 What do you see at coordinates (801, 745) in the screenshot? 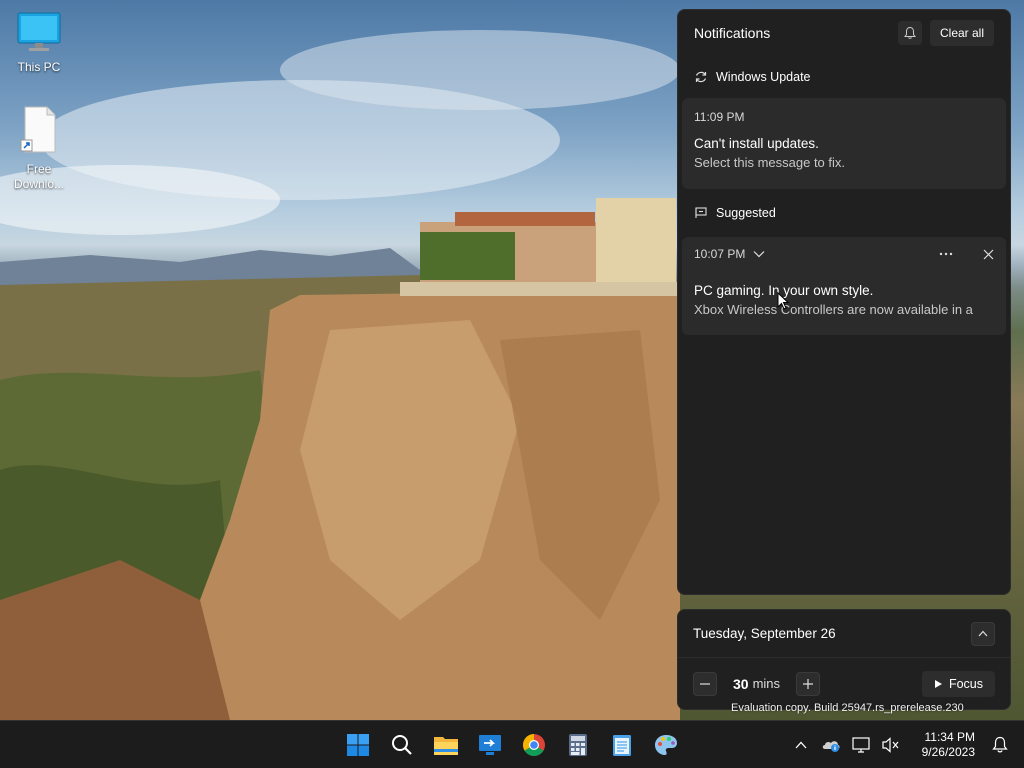
I see `show-hidden-icons-chevron-icon` at bounding box center [801, 745].